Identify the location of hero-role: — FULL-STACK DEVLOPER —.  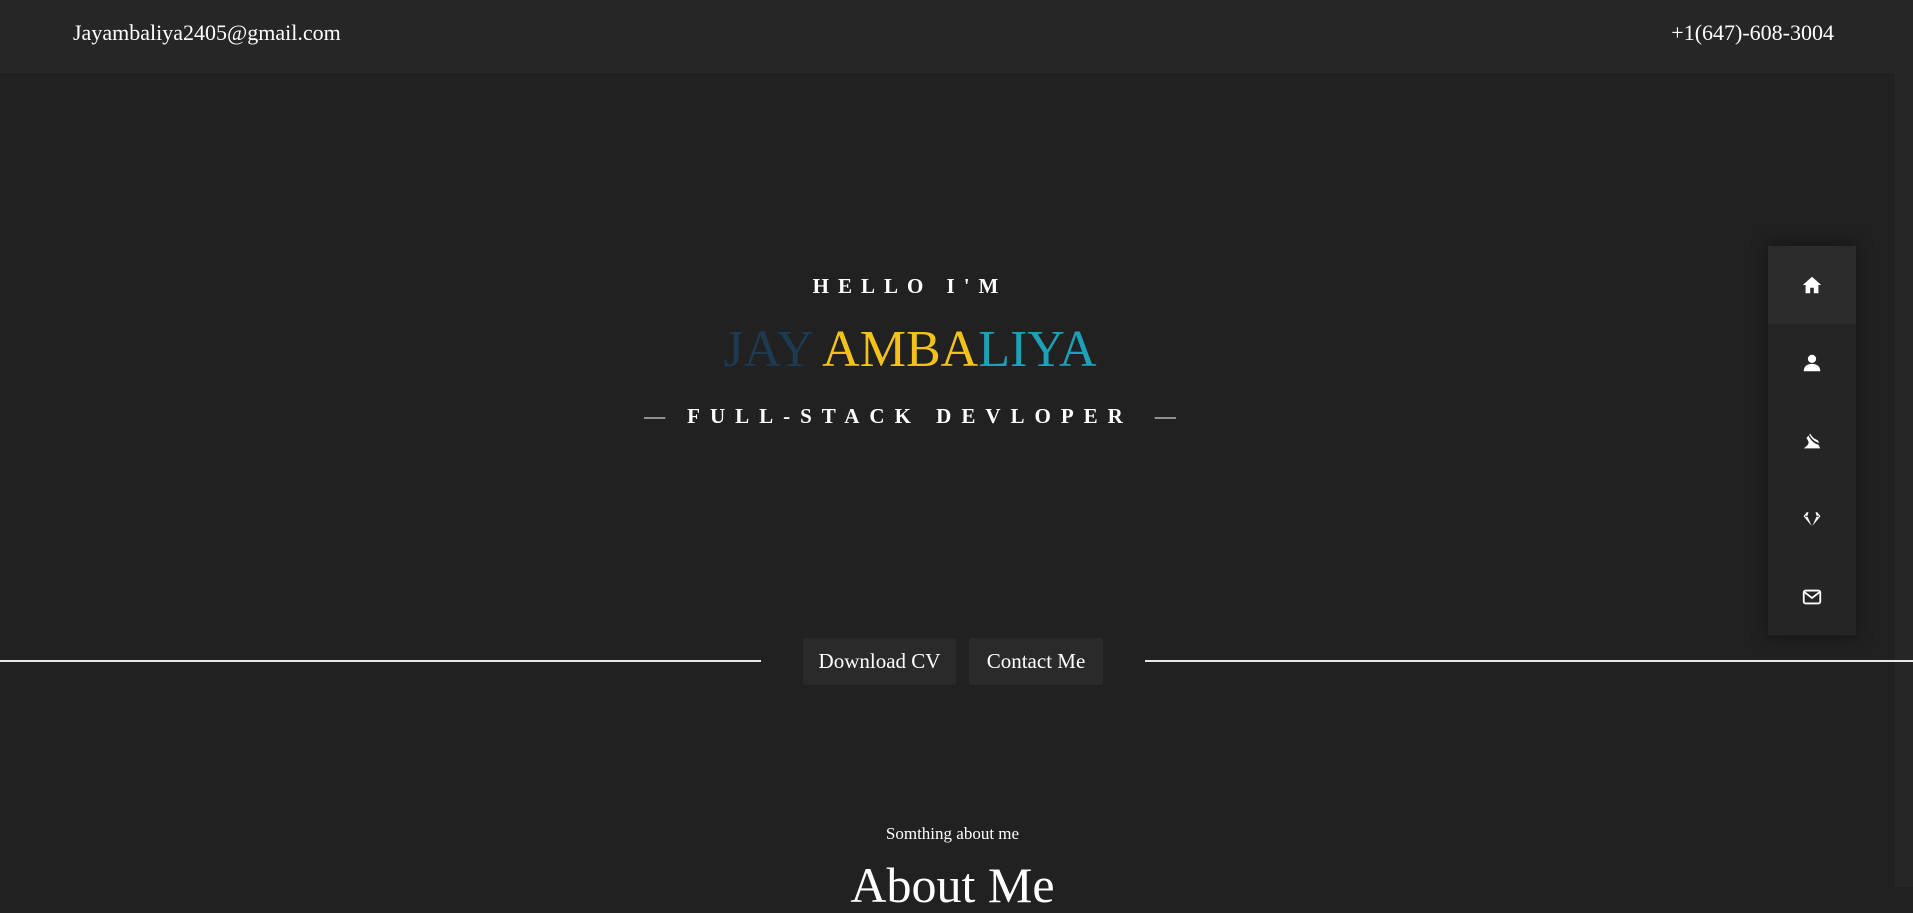
(910, 416).